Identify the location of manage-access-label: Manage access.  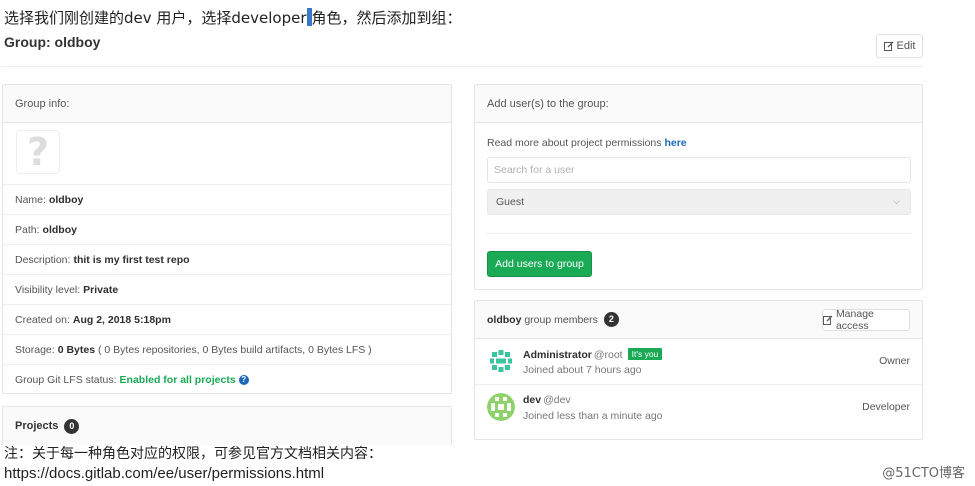
(854, 320).